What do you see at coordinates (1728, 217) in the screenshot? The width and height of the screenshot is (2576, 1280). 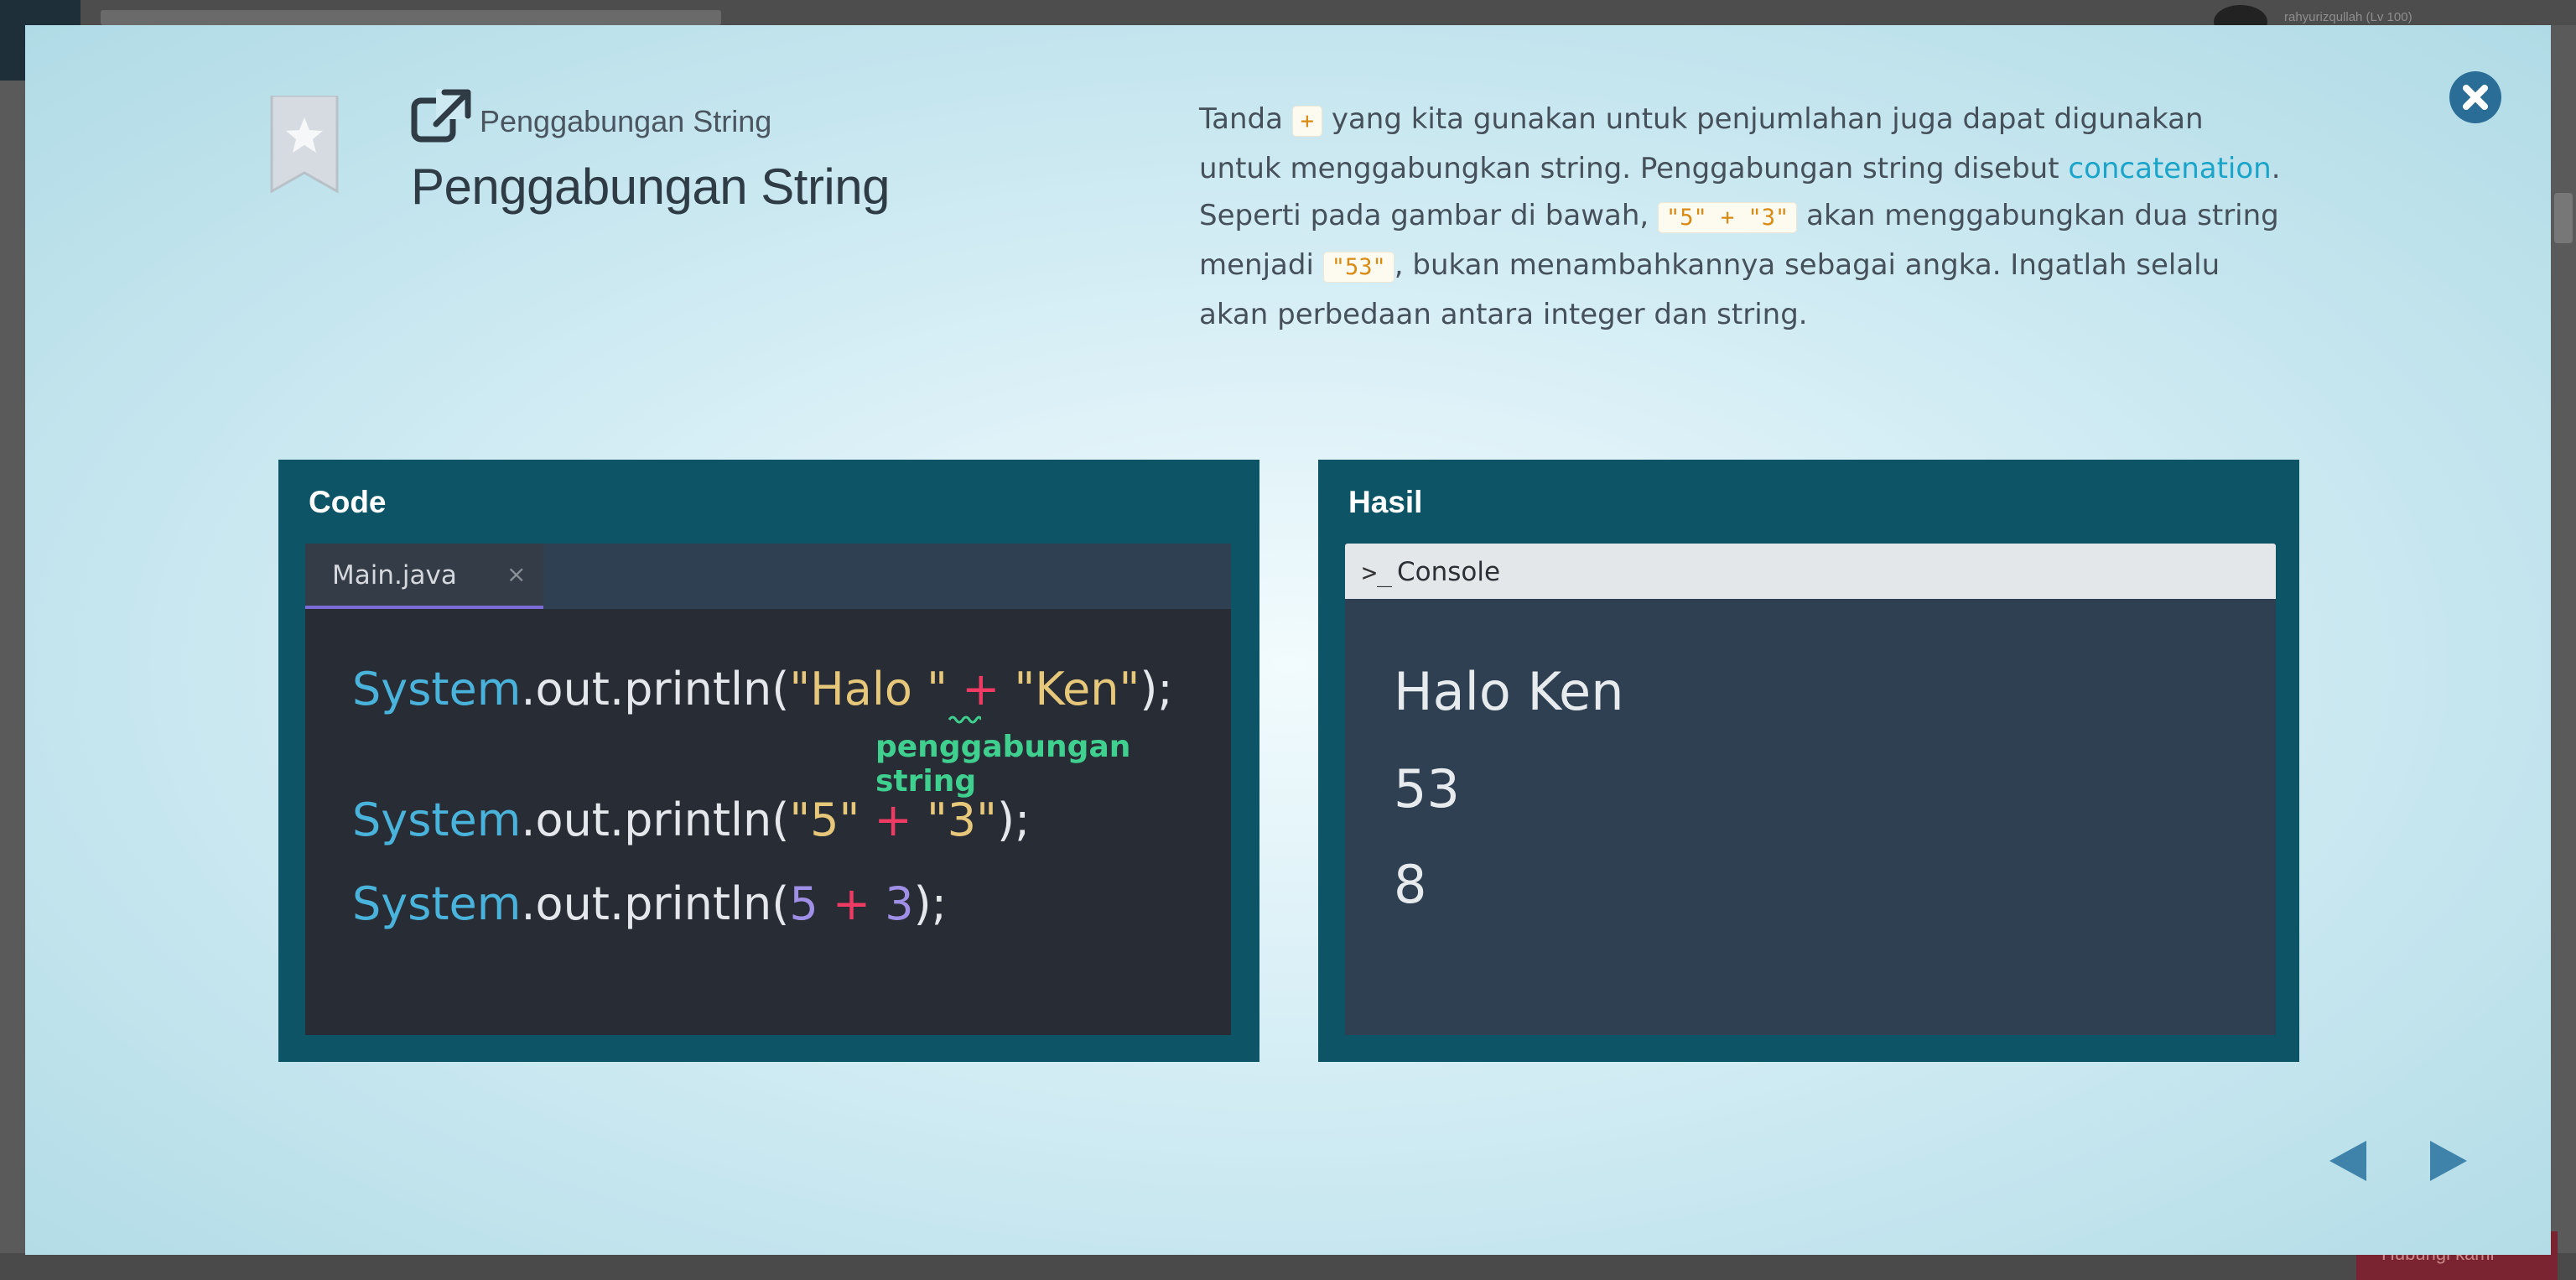 I see `code-inline-expression: "5" + "3"` at bounding box center [1728, 217].